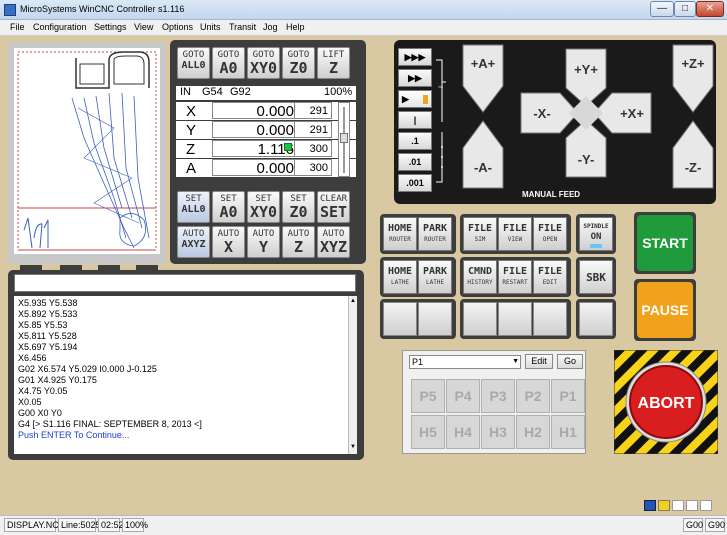  I want to click on axis-row-x: X 0.000 291, so click(266, 111).